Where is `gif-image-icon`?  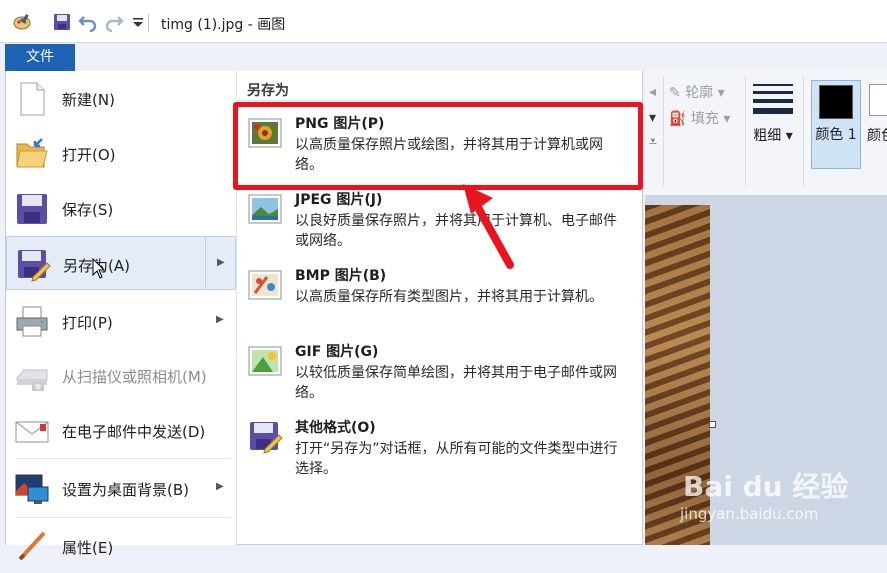 gif-image-icon is located at coordinates (265, 361).